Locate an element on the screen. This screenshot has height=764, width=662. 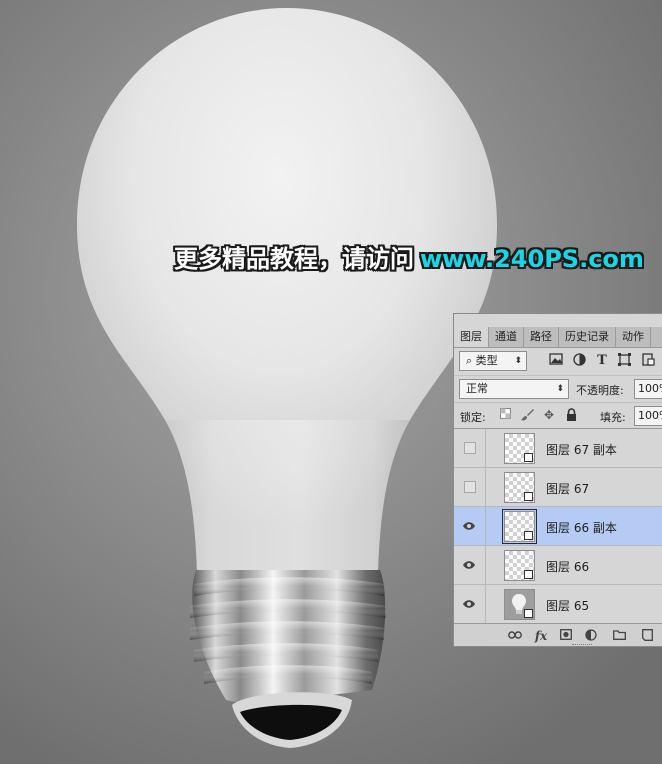
filter-row: ⌕ 类型 ⬍ T is located at coordinates (558, 362).